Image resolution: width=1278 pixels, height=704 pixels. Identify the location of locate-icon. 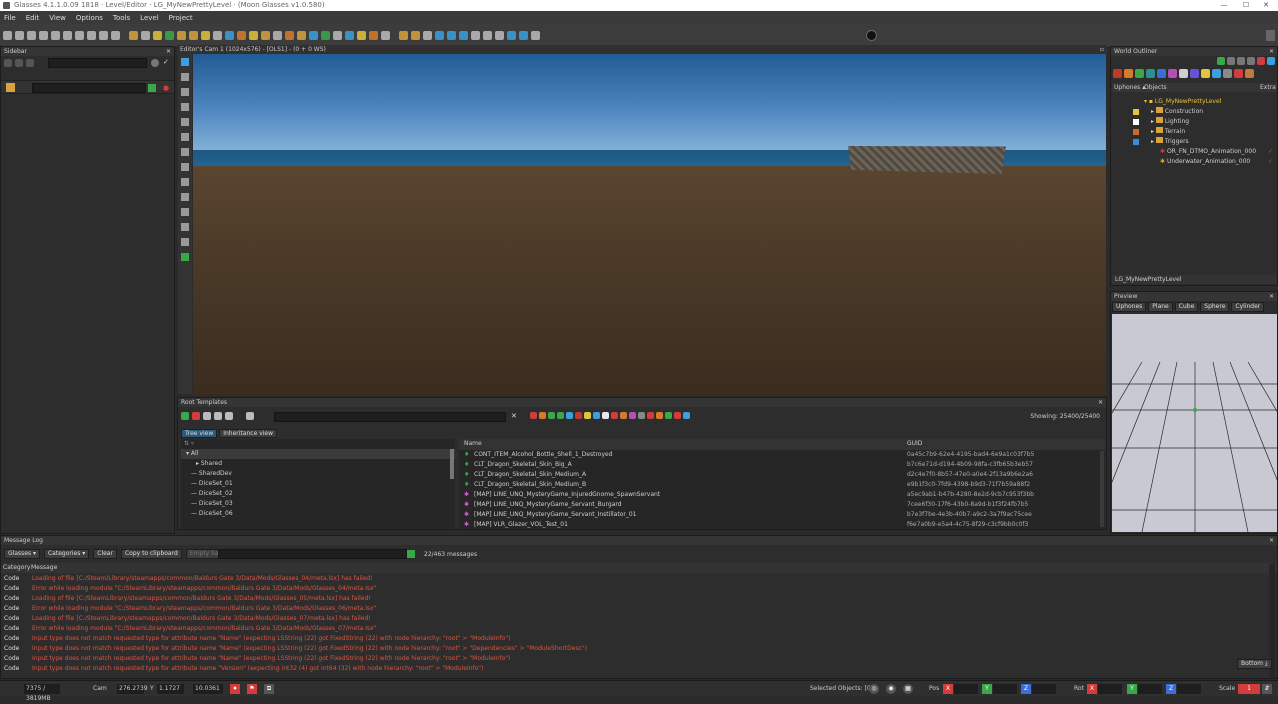
(250, 416).